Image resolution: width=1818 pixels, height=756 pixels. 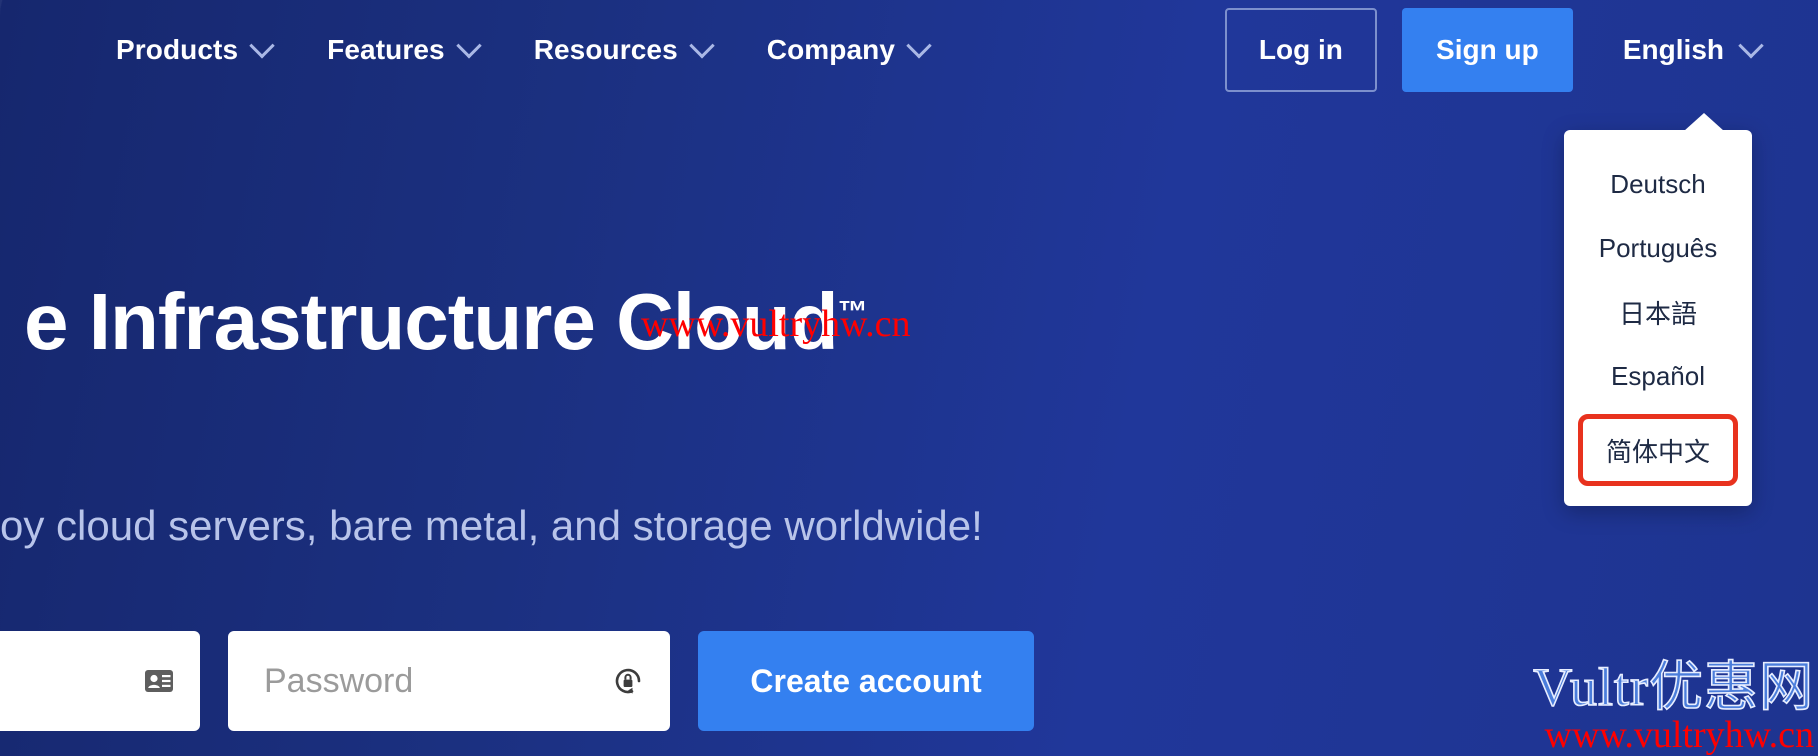 I want to click on signup-form: Password Create account, so click(x=517, y=681).